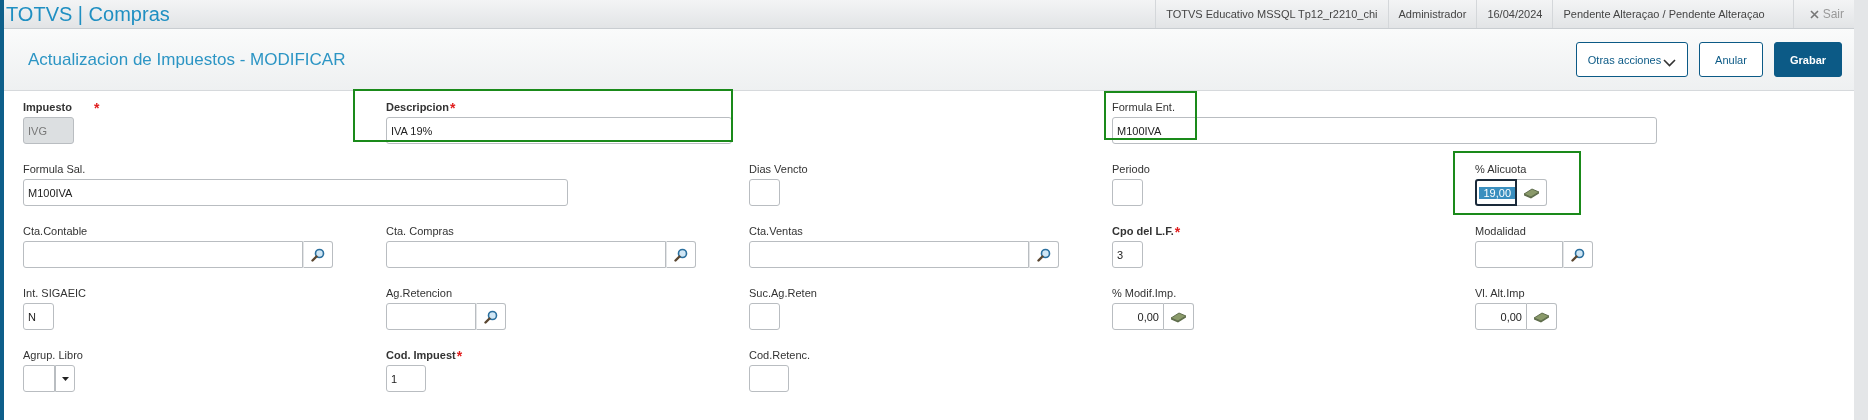 This screenshot has width=1868, height=420. I want to click on status-item: Administrador, so click(1432, 14).